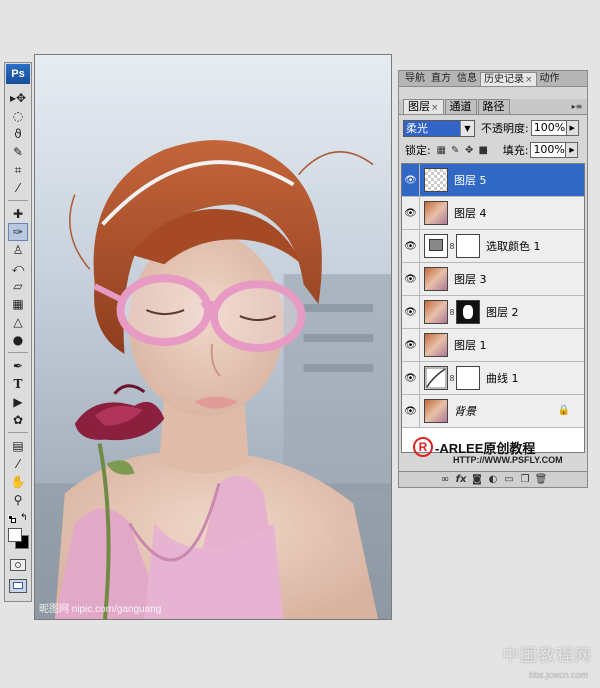 This screenshot has height=688, width=600. What do you see at coordinates (415, 79) in the screenshot?
I see `tab-navigator: 导航` at bounding box center [415, 79].